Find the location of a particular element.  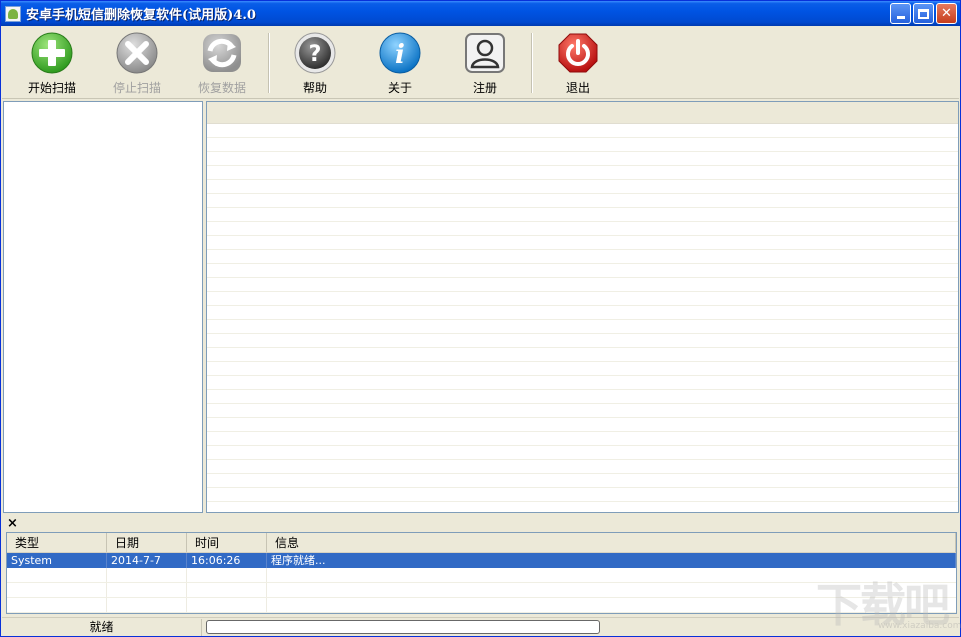

start-scan-label: 开始扫描 is located at coordinates (51, 88).